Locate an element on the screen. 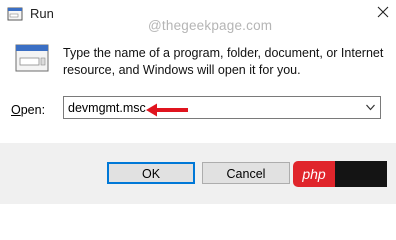 The height and width of the screenshot is (240, 396). window-title: Run is located at coordinates (42, 13).